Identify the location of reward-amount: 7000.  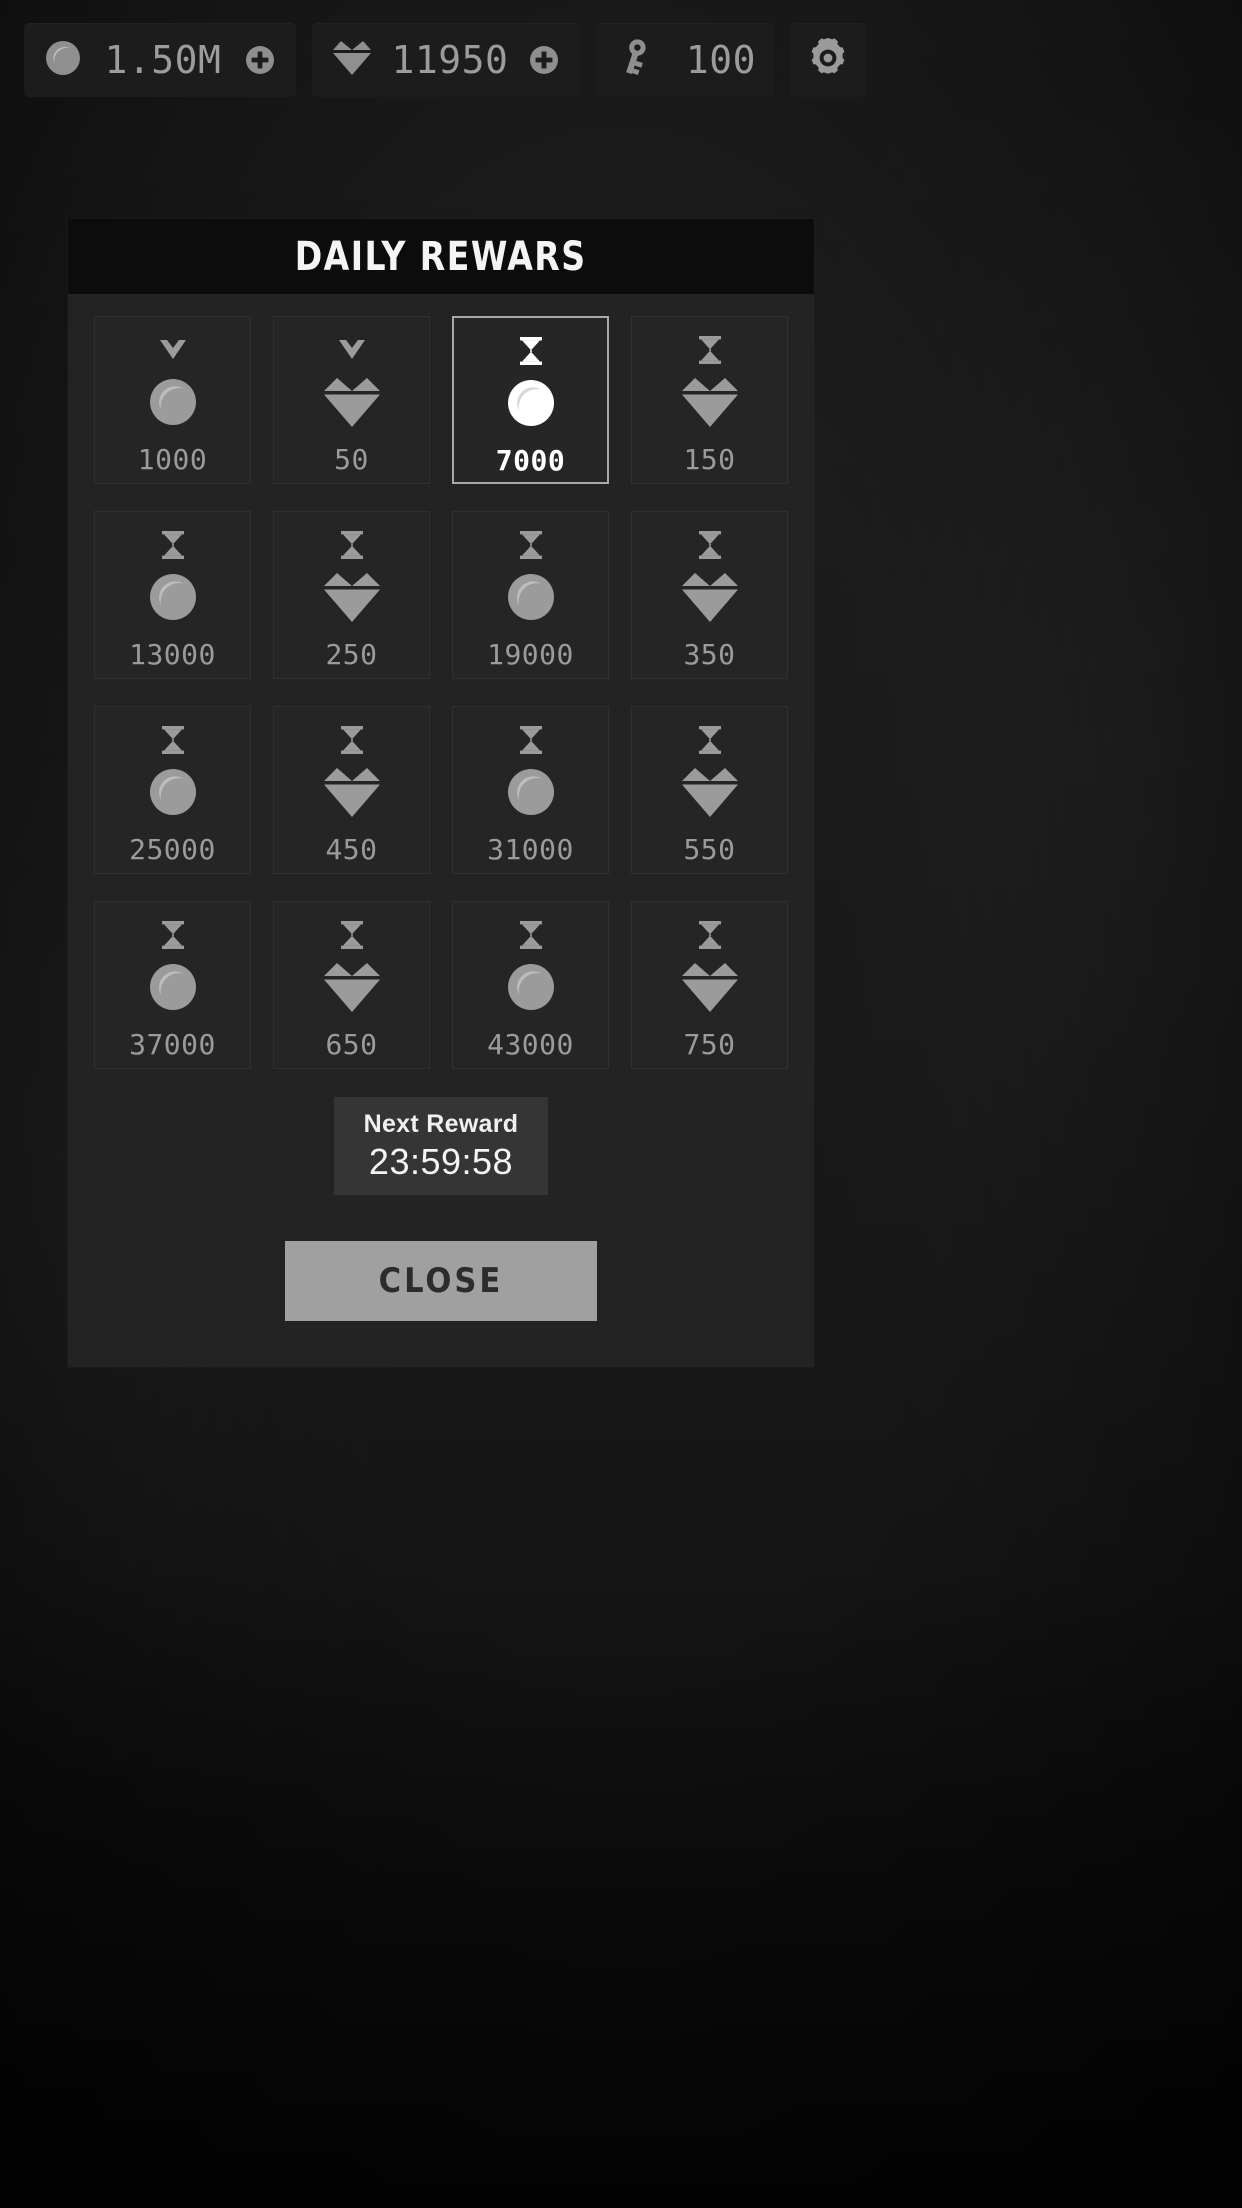
(530, 460).